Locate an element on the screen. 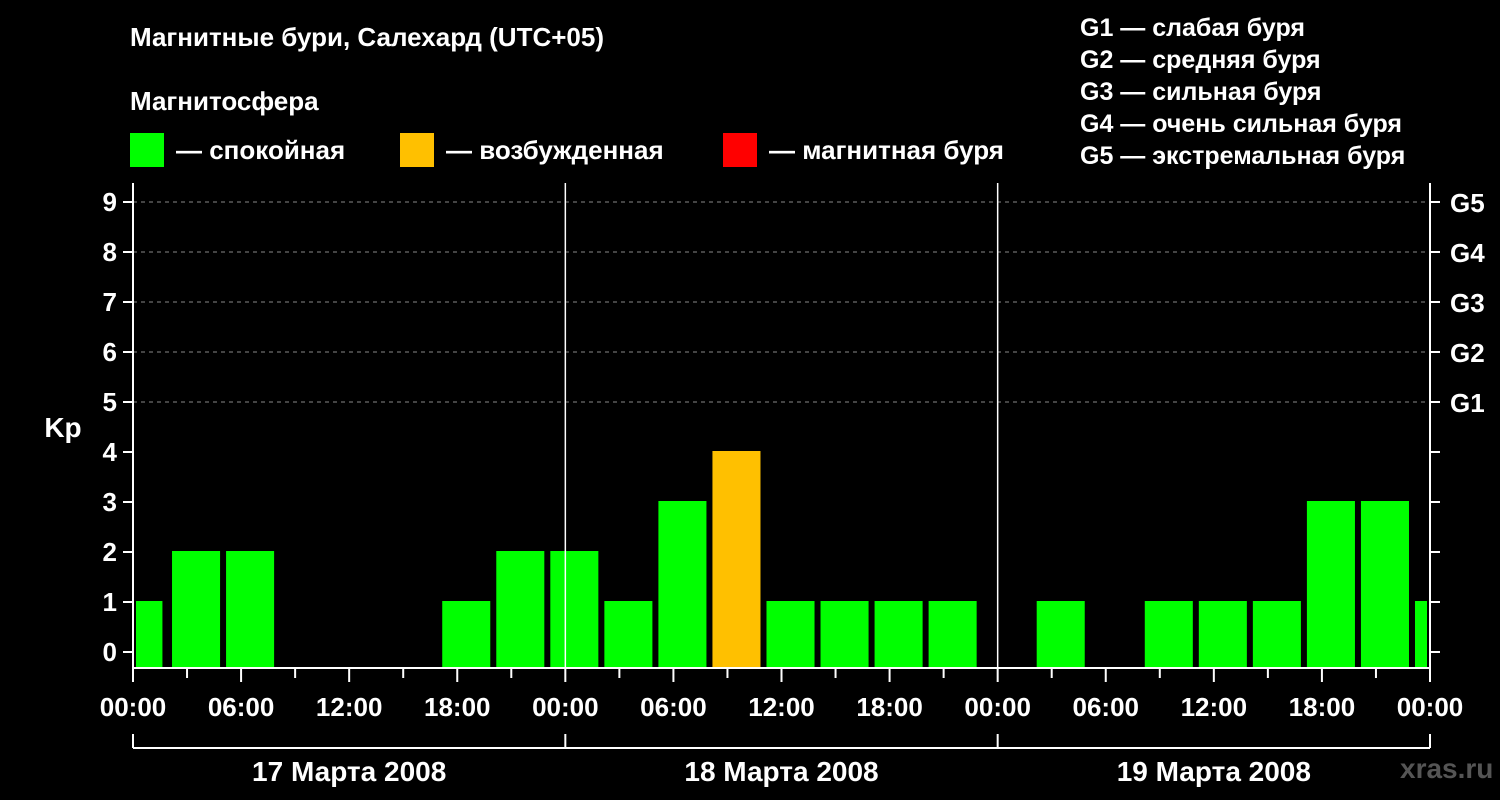 This screenshot has width=1500, height=800. day-label: 19 Марта 2008 is located at coordinates (1214, 771).